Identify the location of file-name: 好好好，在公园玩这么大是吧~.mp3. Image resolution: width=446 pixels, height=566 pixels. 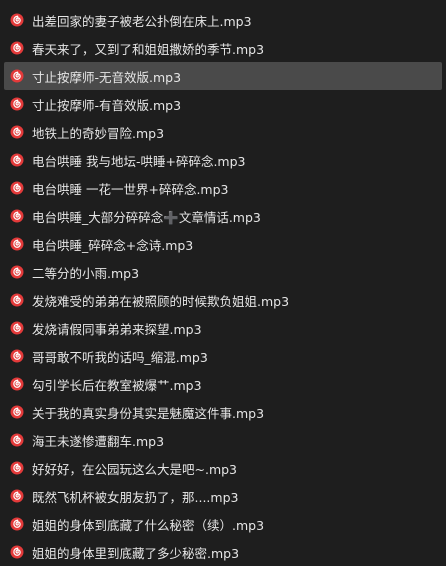
(135, 469).